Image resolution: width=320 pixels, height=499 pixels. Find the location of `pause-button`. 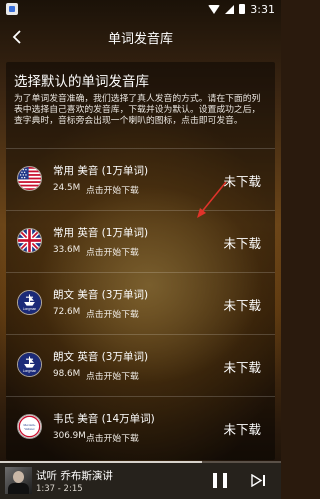

pause-button is located at coordinates (220, 480).